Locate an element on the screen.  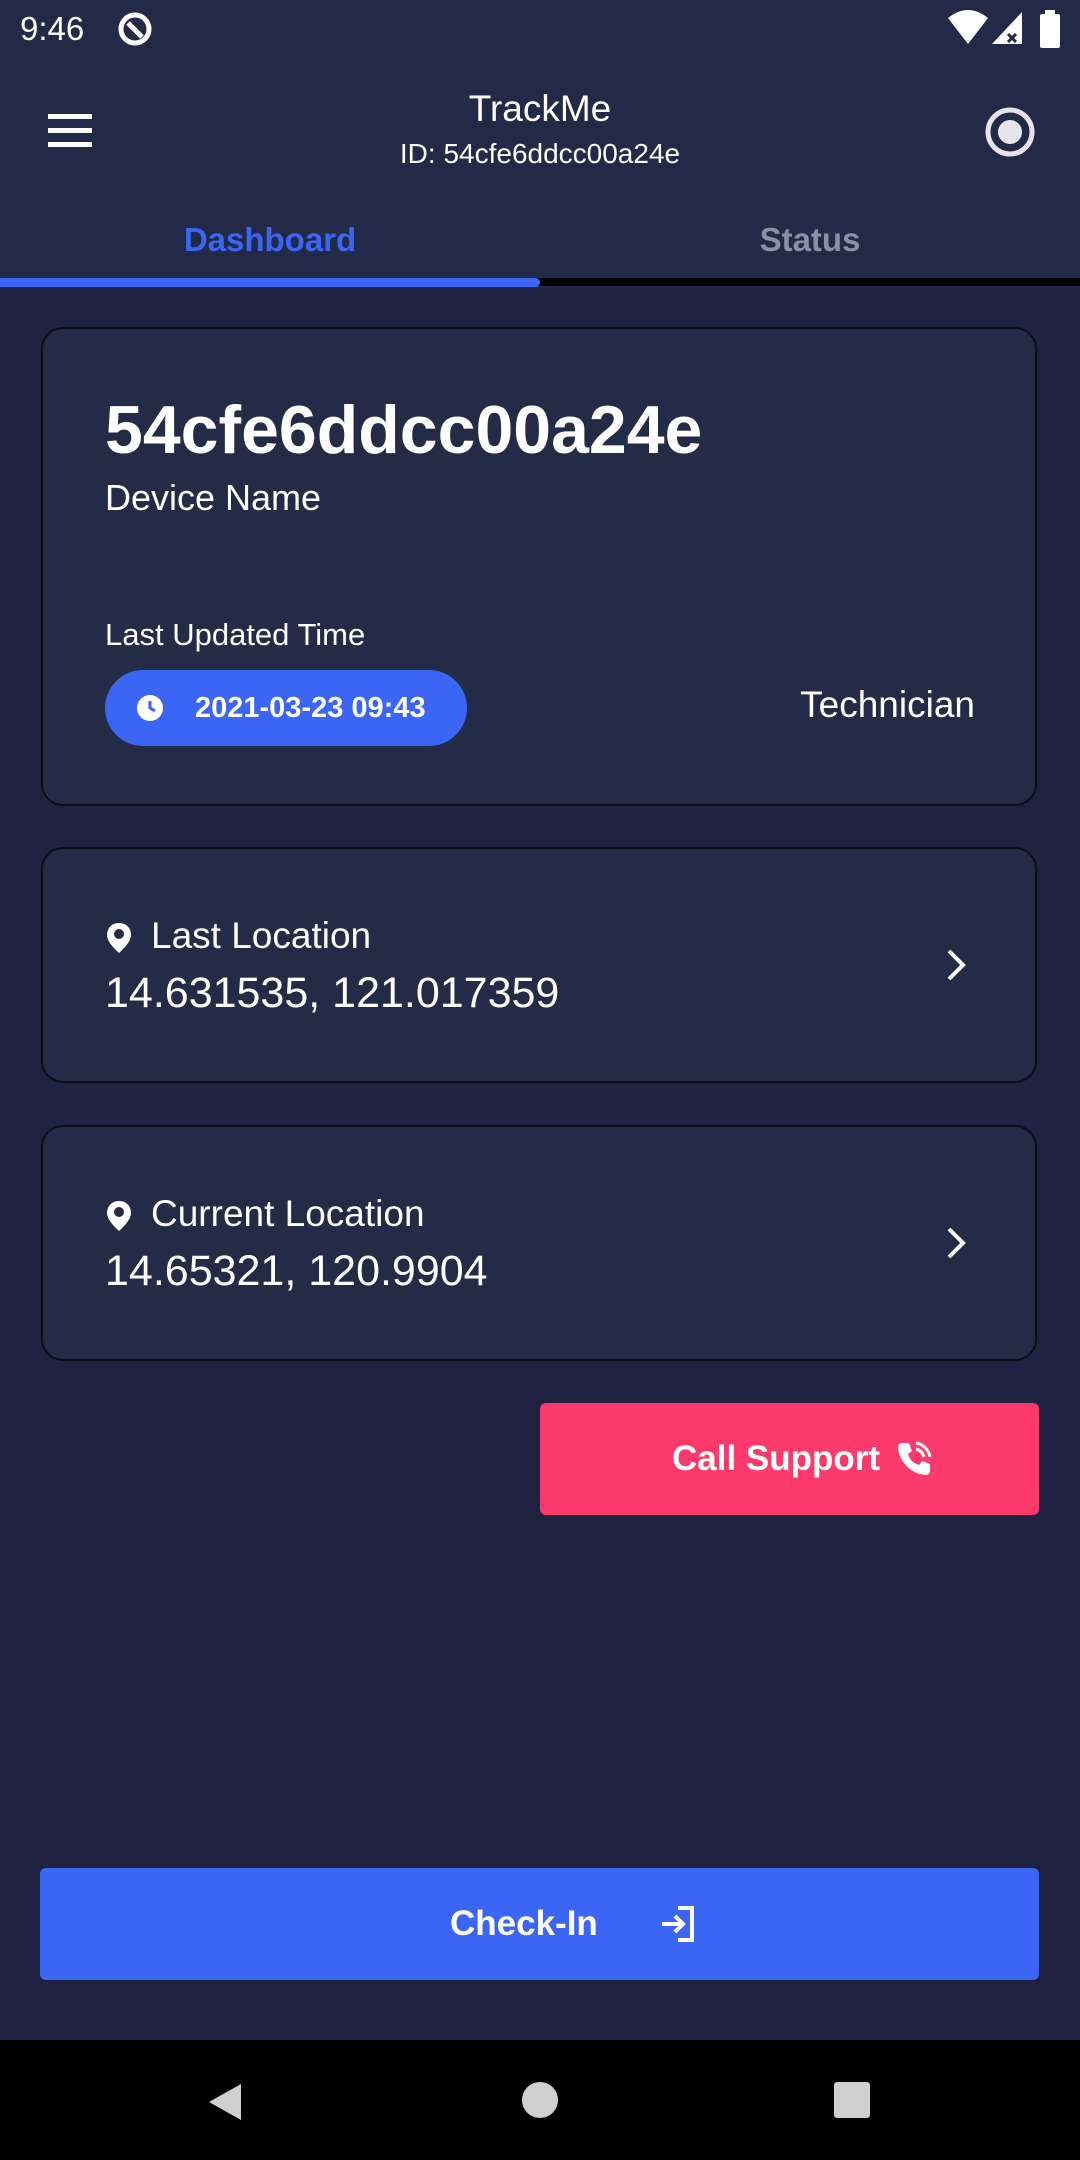
call-support-label: Call Support is located at coordinates (776, 1458).